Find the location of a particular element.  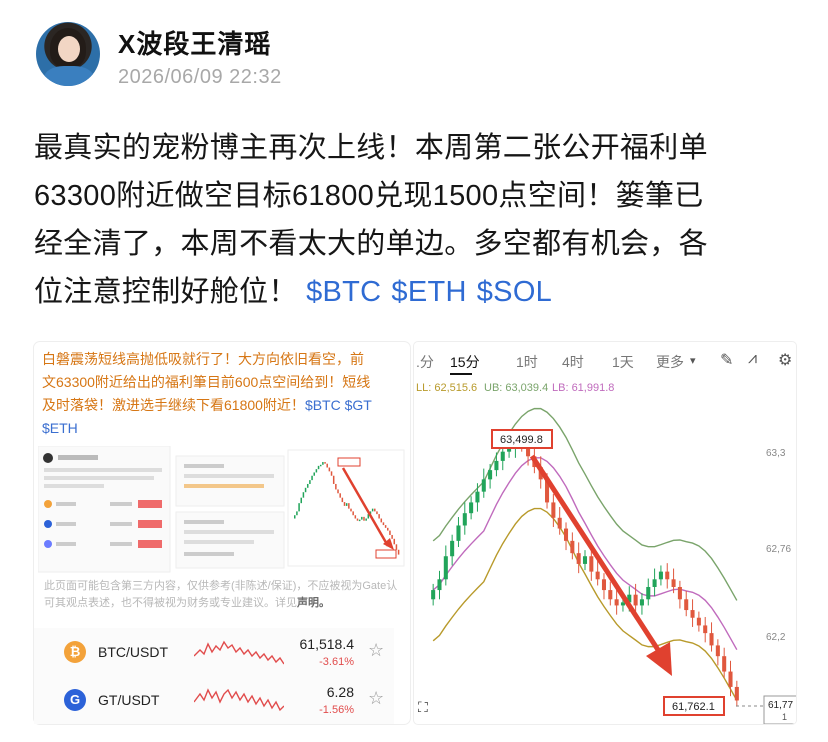

tab-timeframe-1h: 1时 is located at coordinates (527, 362).